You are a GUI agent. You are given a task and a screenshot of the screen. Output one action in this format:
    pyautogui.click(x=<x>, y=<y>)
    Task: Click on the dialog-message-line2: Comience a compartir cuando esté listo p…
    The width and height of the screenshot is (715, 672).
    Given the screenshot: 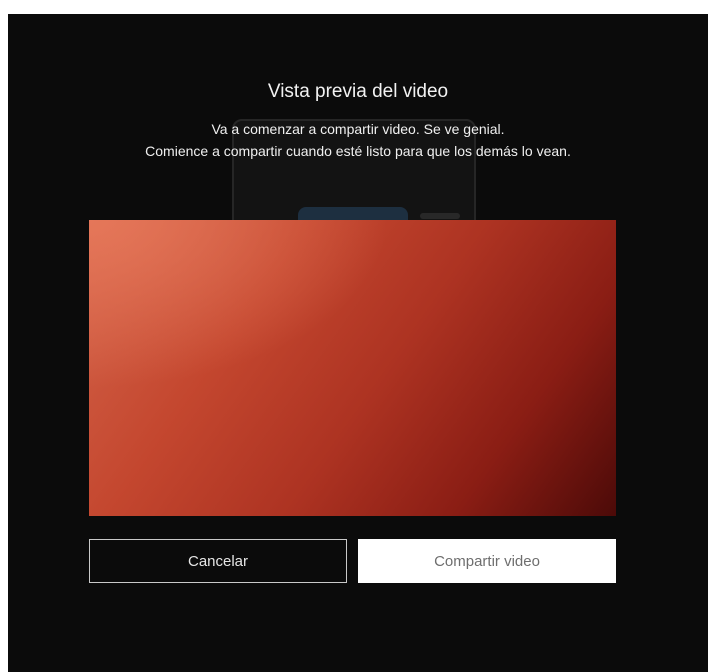 What is the action you would take?
    pyautogui.click(x=358, y=151)
    